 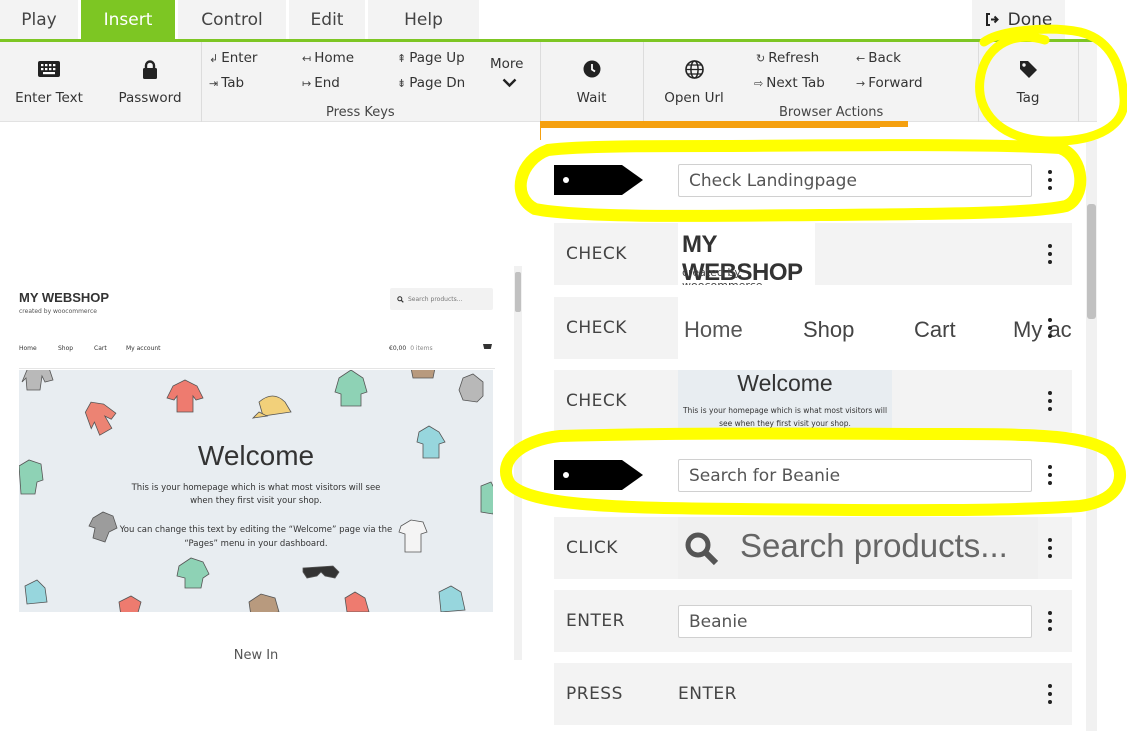 What do you see at coordinates (1028, 81) in the screenshot?
I see `tag-button: Tag` at bounding box center [1028, 81].